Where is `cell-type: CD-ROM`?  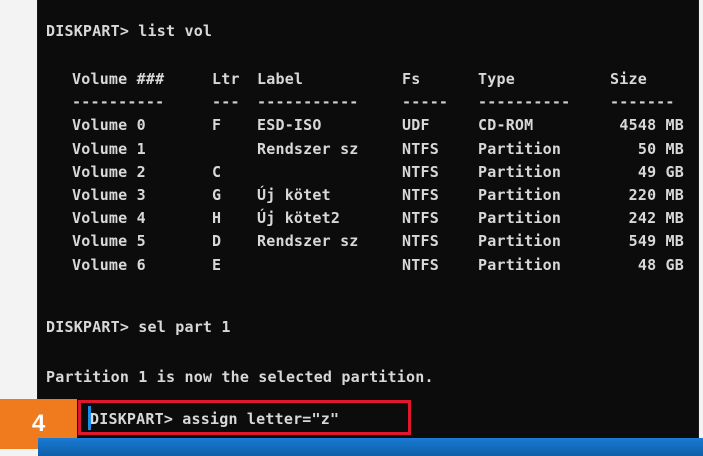 cell-type: CD-ROM is located at coordinates (506, 125).